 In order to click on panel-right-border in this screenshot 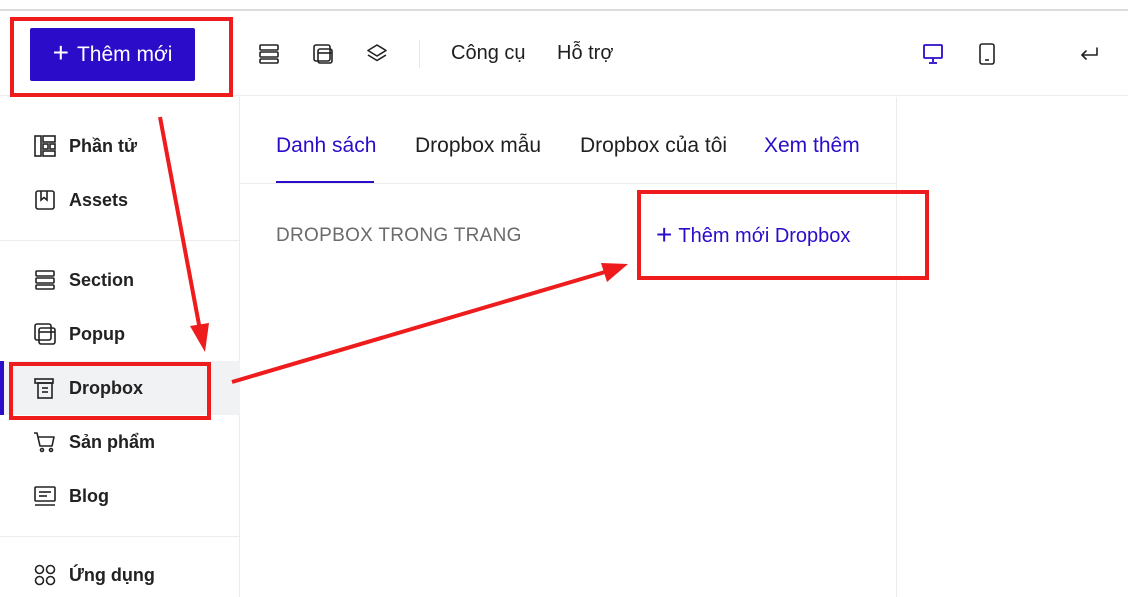, I will do `click(896, 347)`.